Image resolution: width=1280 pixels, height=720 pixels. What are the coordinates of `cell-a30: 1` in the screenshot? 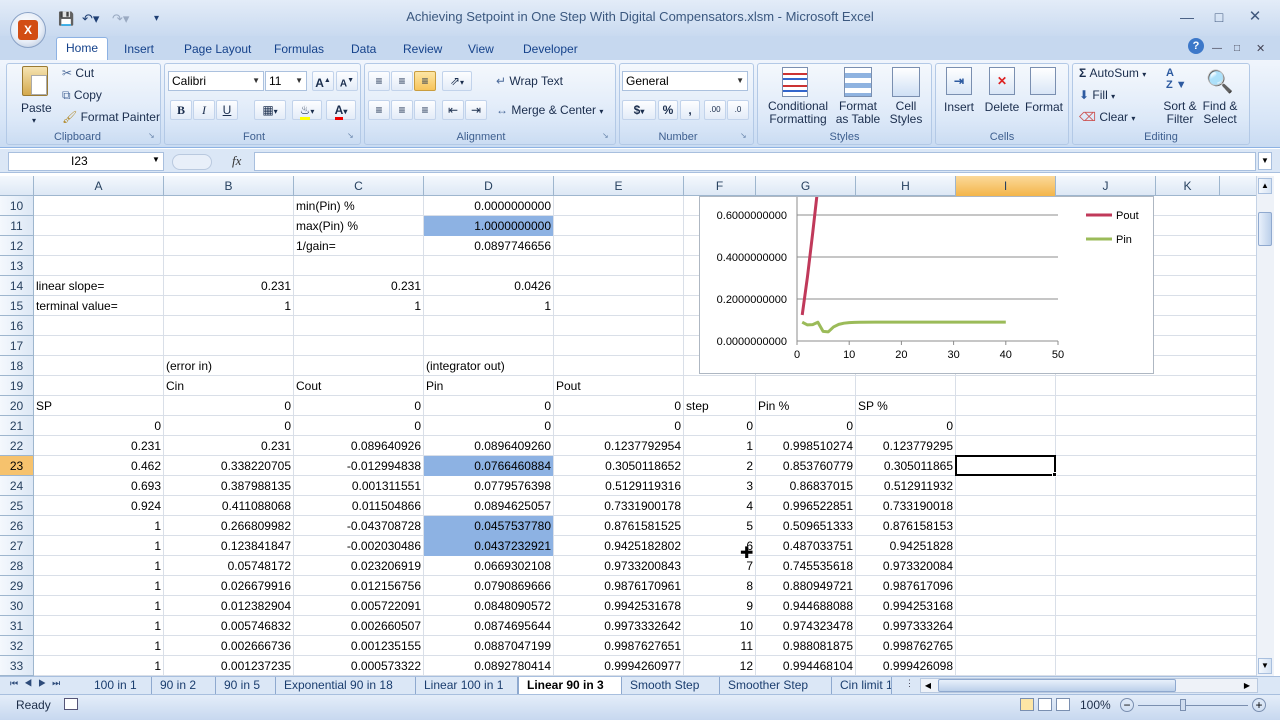 It's located at (99, 606).